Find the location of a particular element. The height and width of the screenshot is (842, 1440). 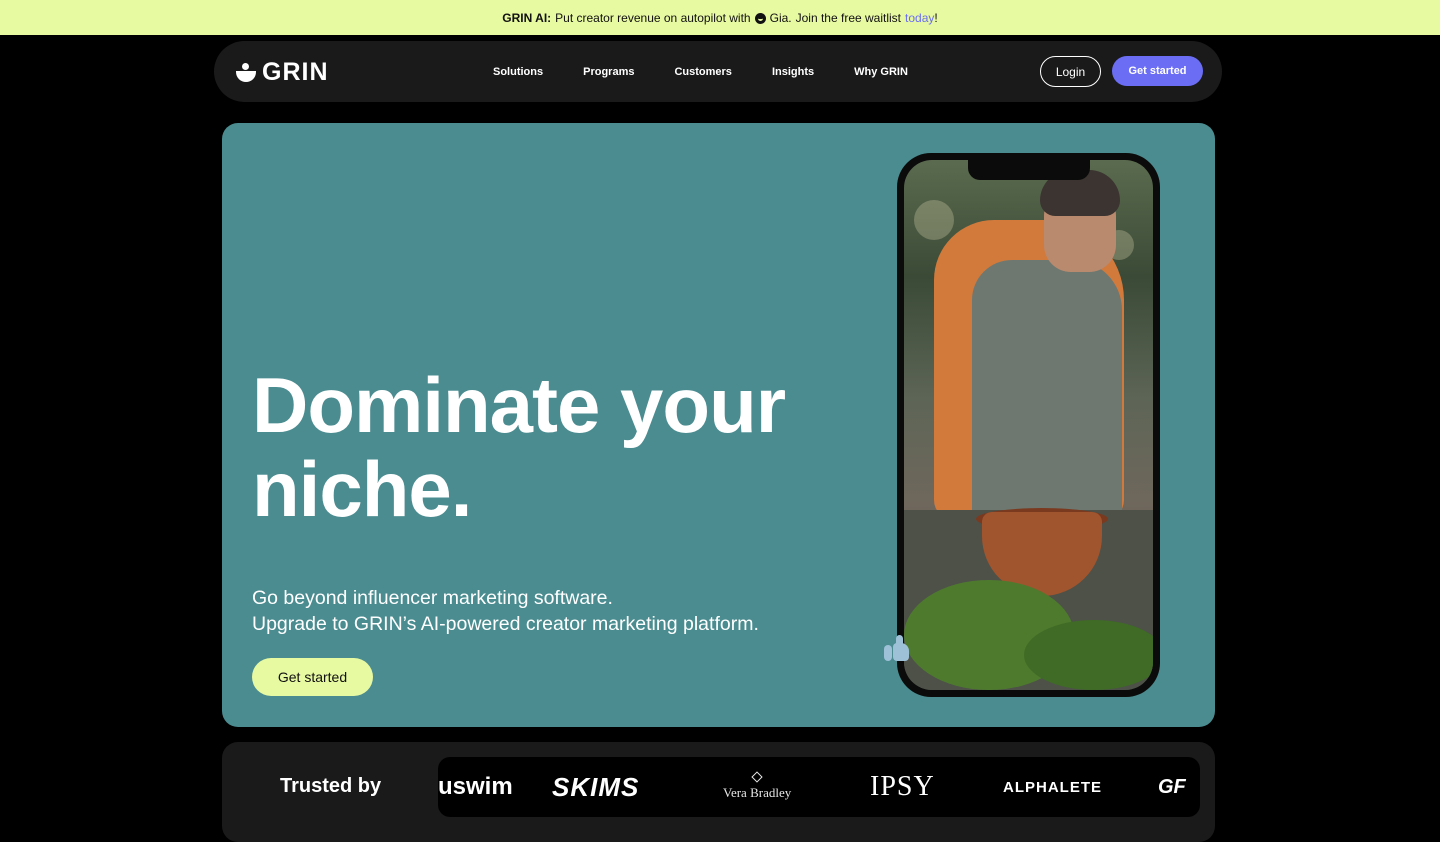

brand-logo-ipsy: IPSY is located at coordinates (902, 786).